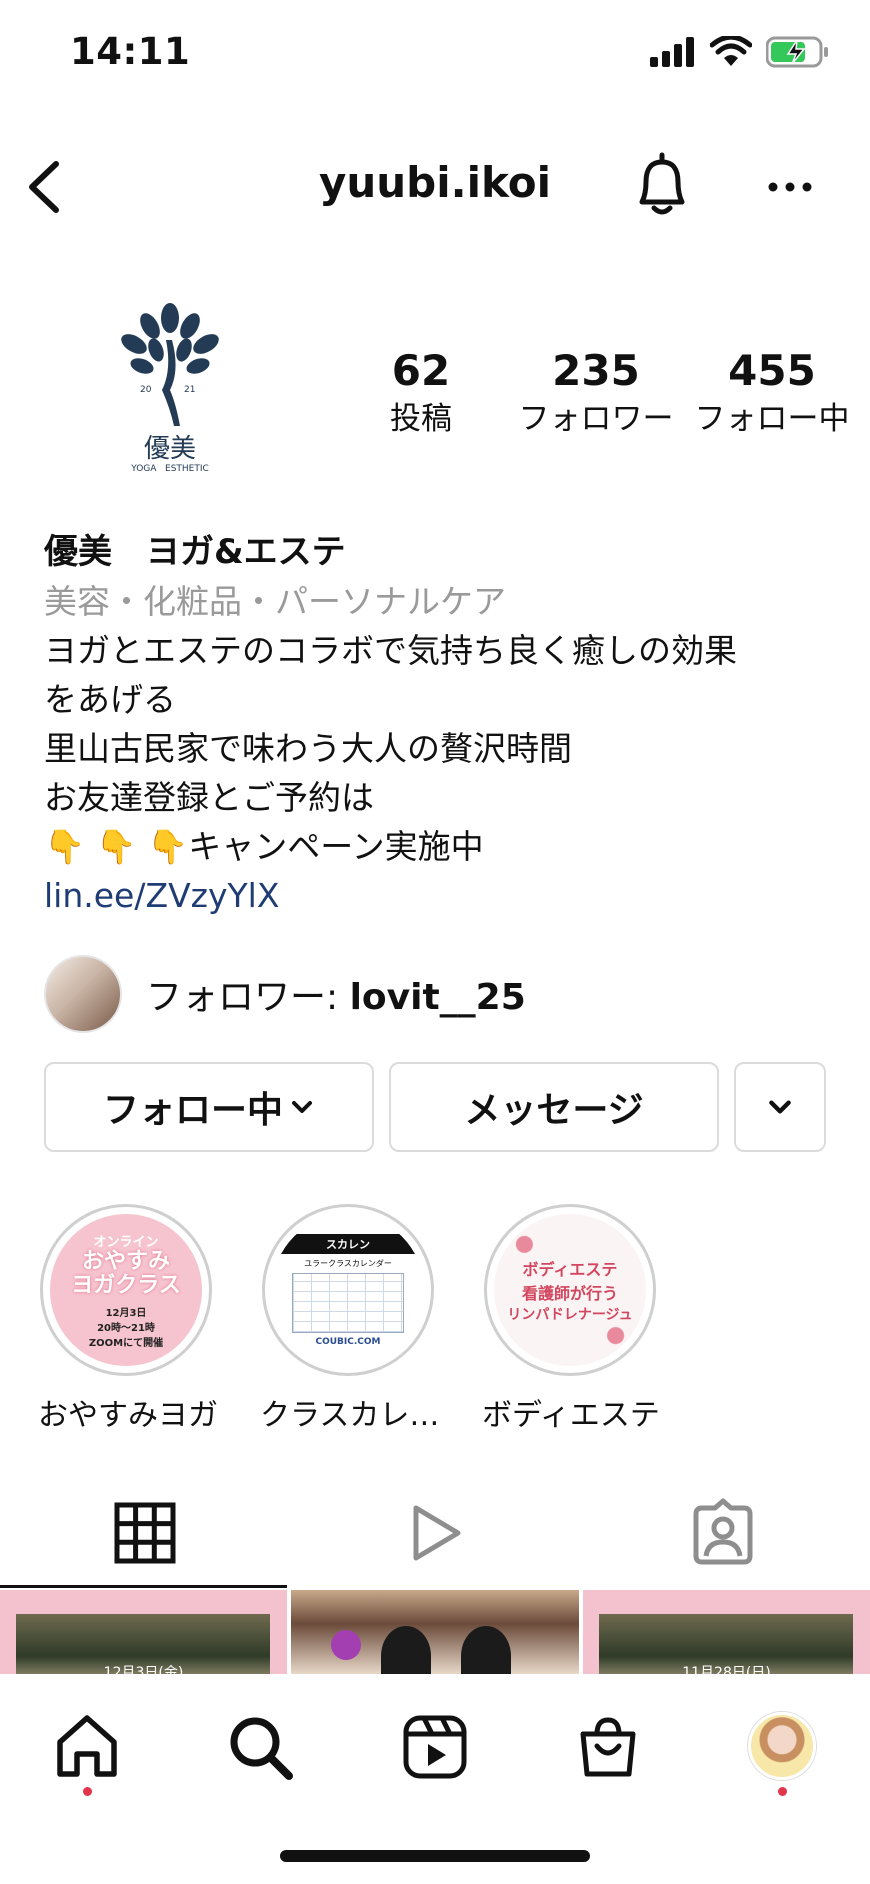 Image resolution: width=870 pixels, height=1884 pixels. Describe the element at coordinates (126, 1343) in the screenshot. I see `highlight-cover-line: ZOOMにて開催` at that location.